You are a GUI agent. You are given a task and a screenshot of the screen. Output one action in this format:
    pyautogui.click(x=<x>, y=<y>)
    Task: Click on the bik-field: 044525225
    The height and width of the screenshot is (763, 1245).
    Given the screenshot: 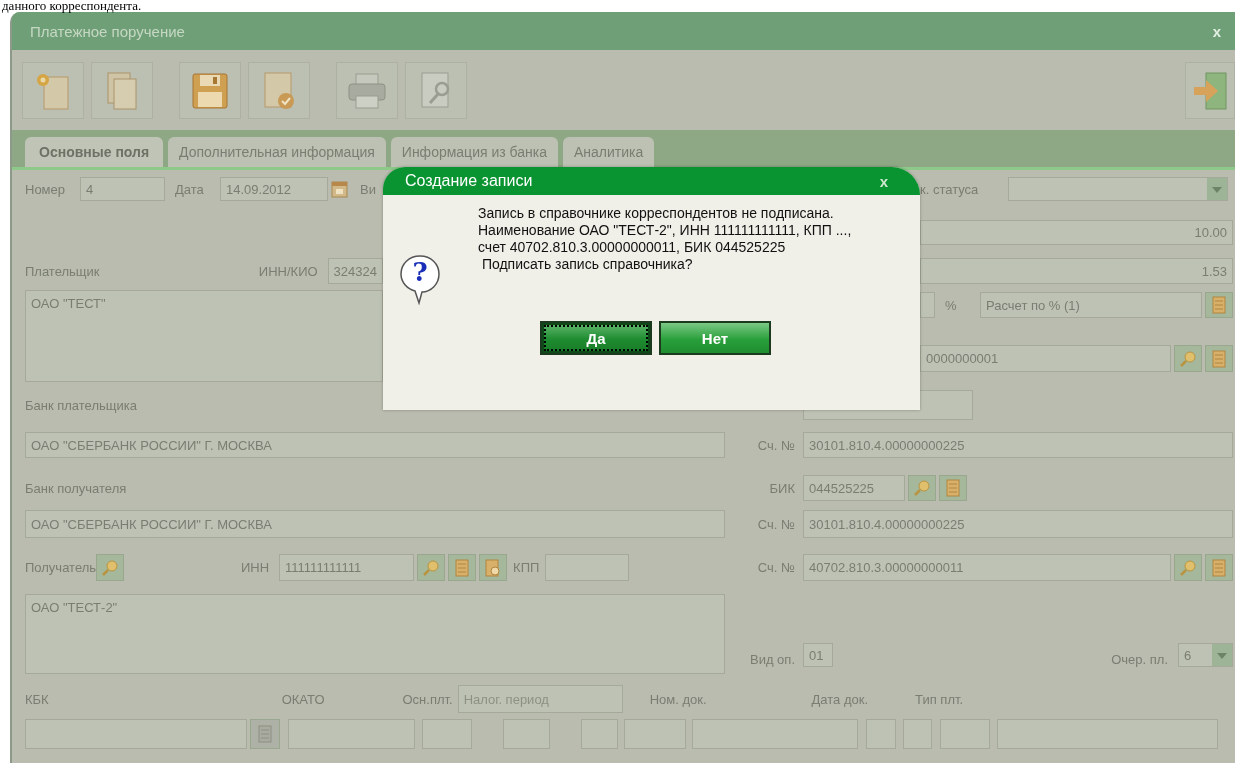 What is the action you would take?
    pyautogui.click(x=854, y=488)
    